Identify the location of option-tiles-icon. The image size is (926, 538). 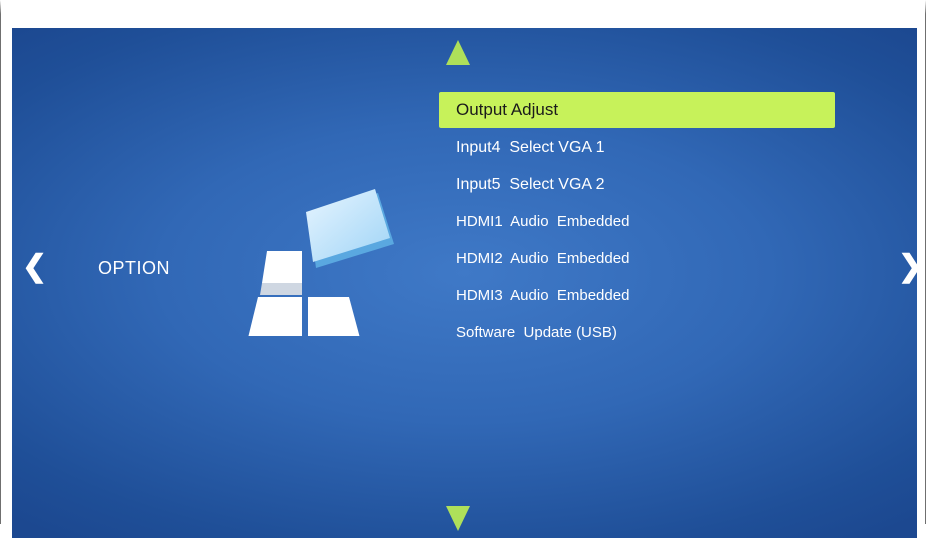
(321, 262).